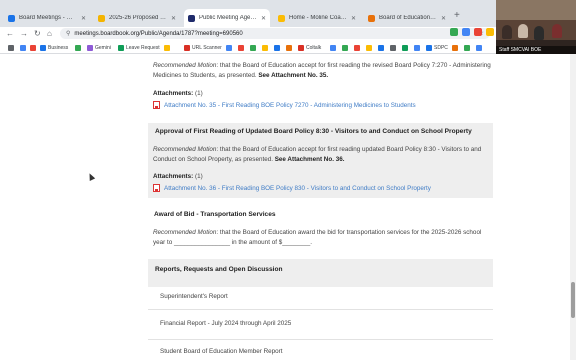  I want to click on tab-label: Board Meetings - Google Drive, so click(48, 18).